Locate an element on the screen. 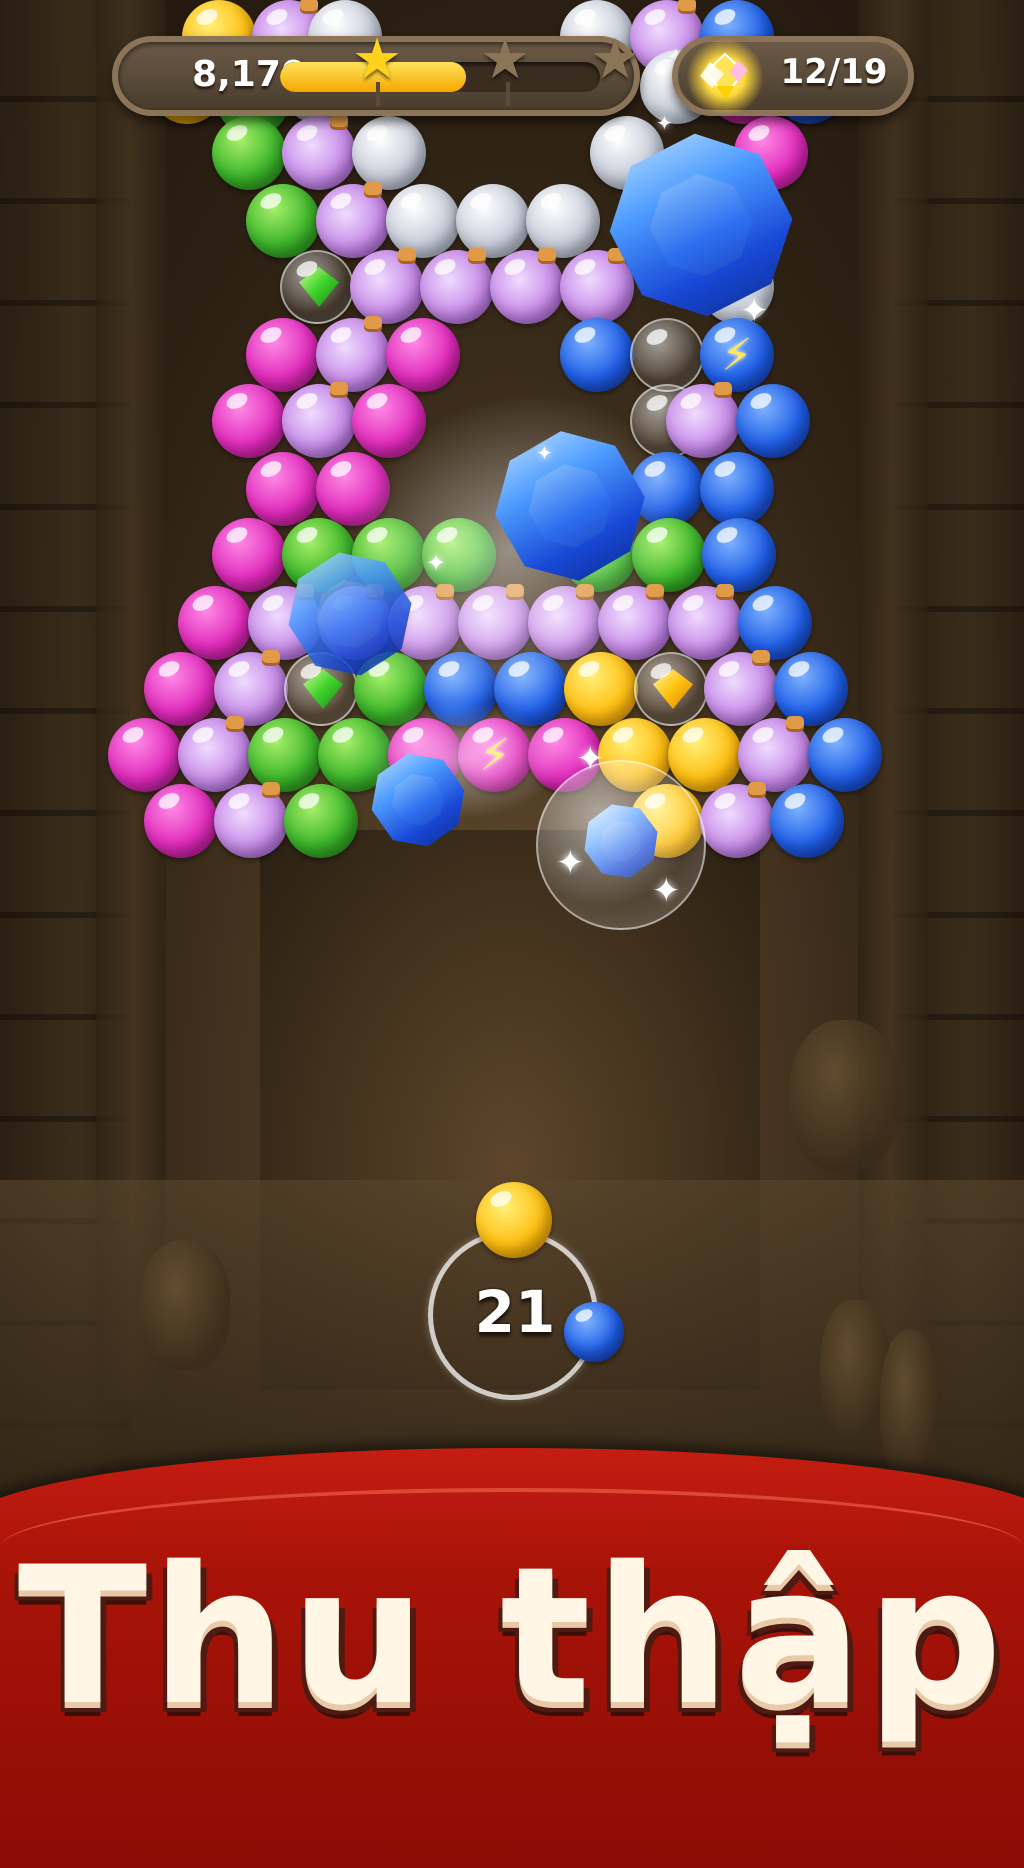 This screenshot has height=1868, width=1024. banner-title: Thu thập is located at coordinates (512, 1636).